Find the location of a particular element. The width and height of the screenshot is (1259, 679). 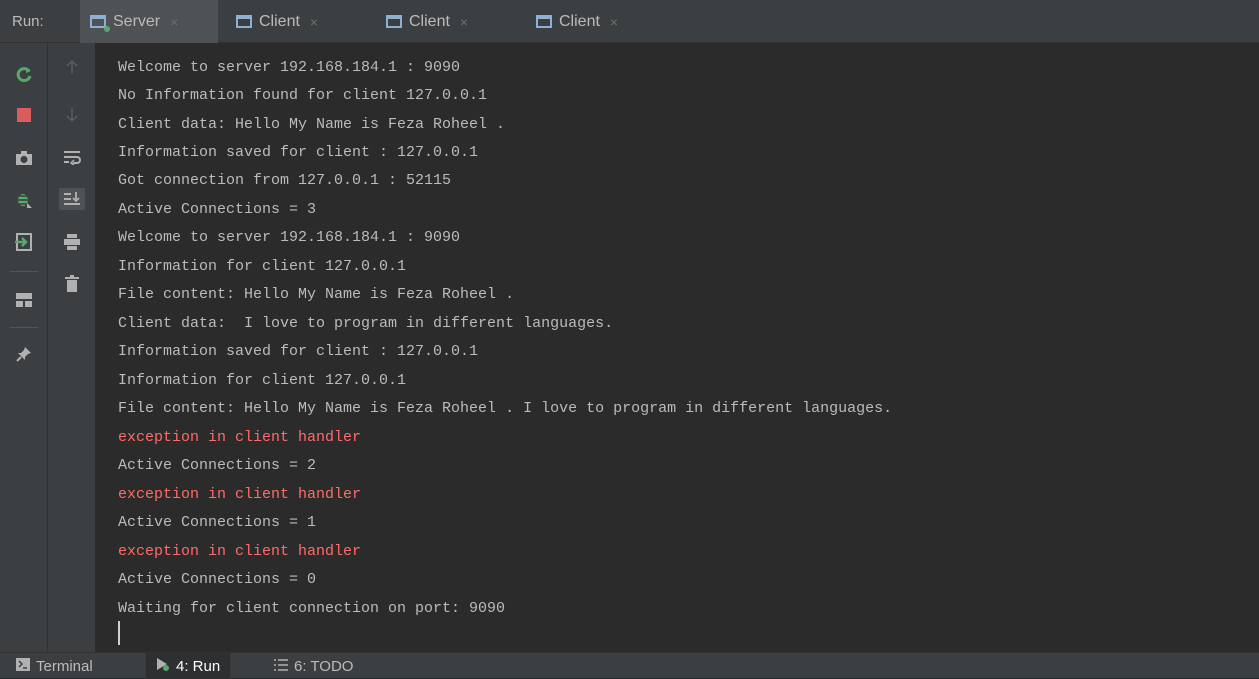

run-label: Run: is located at coordinates (28, 21).